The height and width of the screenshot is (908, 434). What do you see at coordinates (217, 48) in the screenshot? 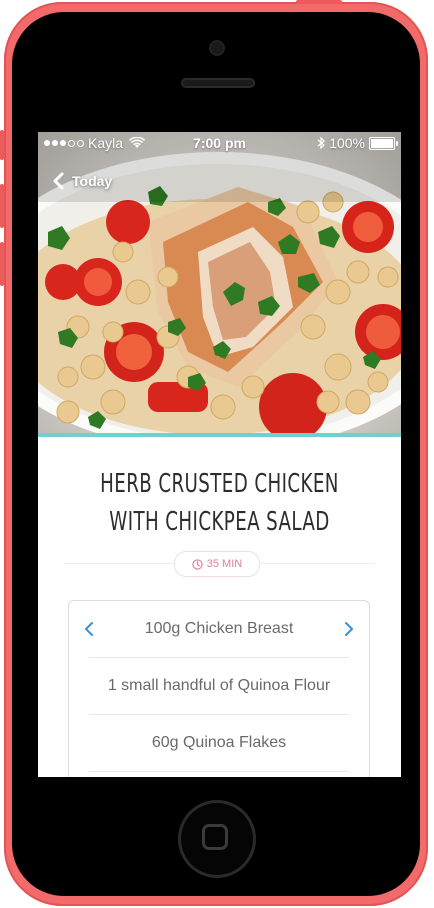
I see `front-camera` at bounding box center [217, 48].